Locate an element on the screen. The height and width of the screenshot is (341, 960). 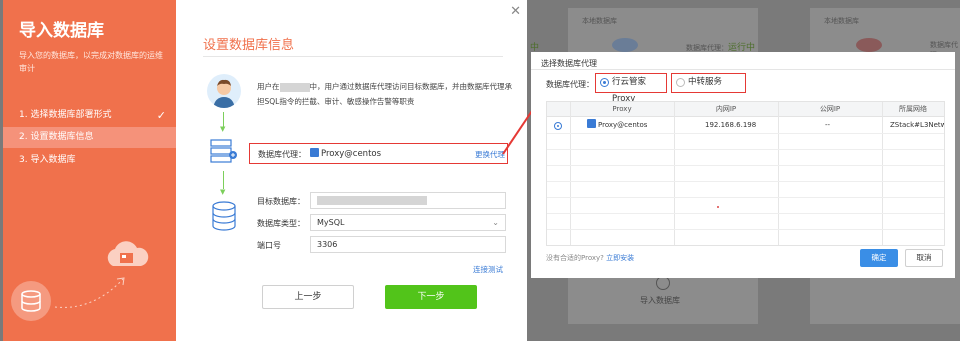
db-type-select: MySQL ⌄ is located at coordinates (408, 222).